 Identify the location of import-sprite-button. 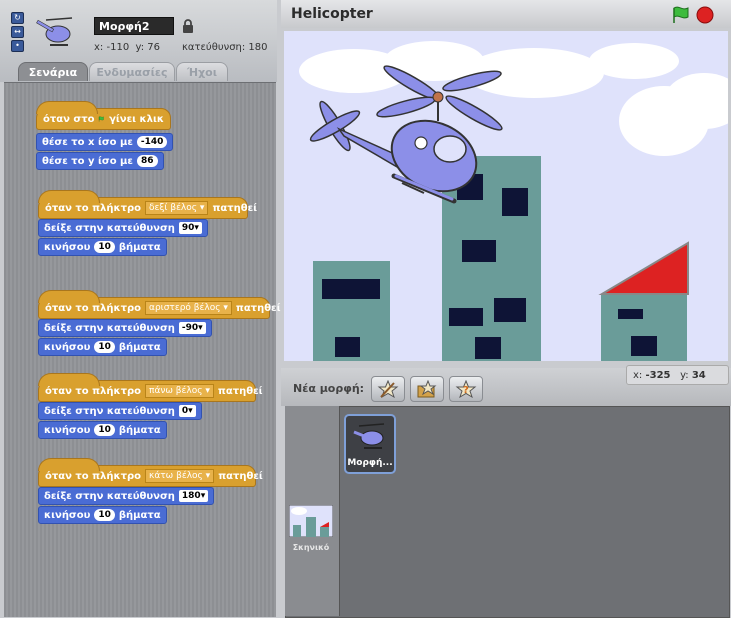
(427, 389).